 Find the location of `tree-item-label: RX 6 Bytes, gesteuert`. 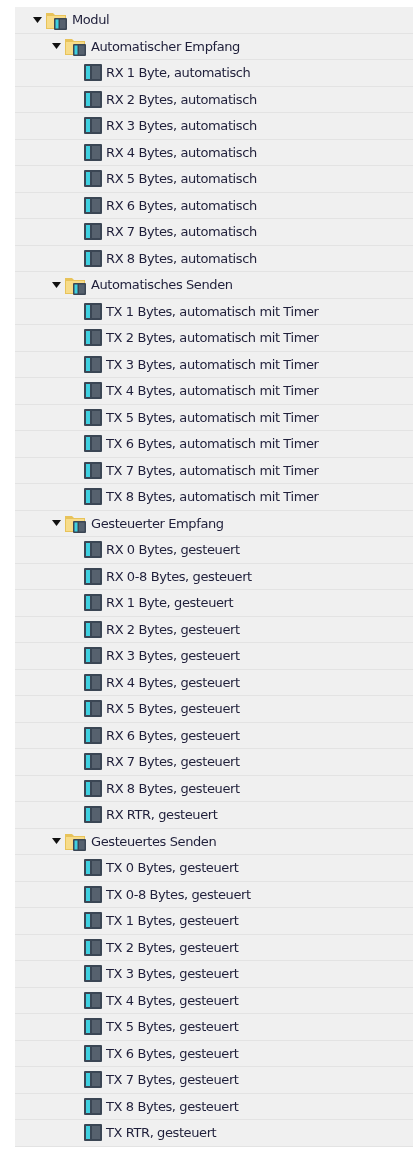

tree-item-label: RX 6 Bytes, gesteuert is located at coordinates (173, 735).